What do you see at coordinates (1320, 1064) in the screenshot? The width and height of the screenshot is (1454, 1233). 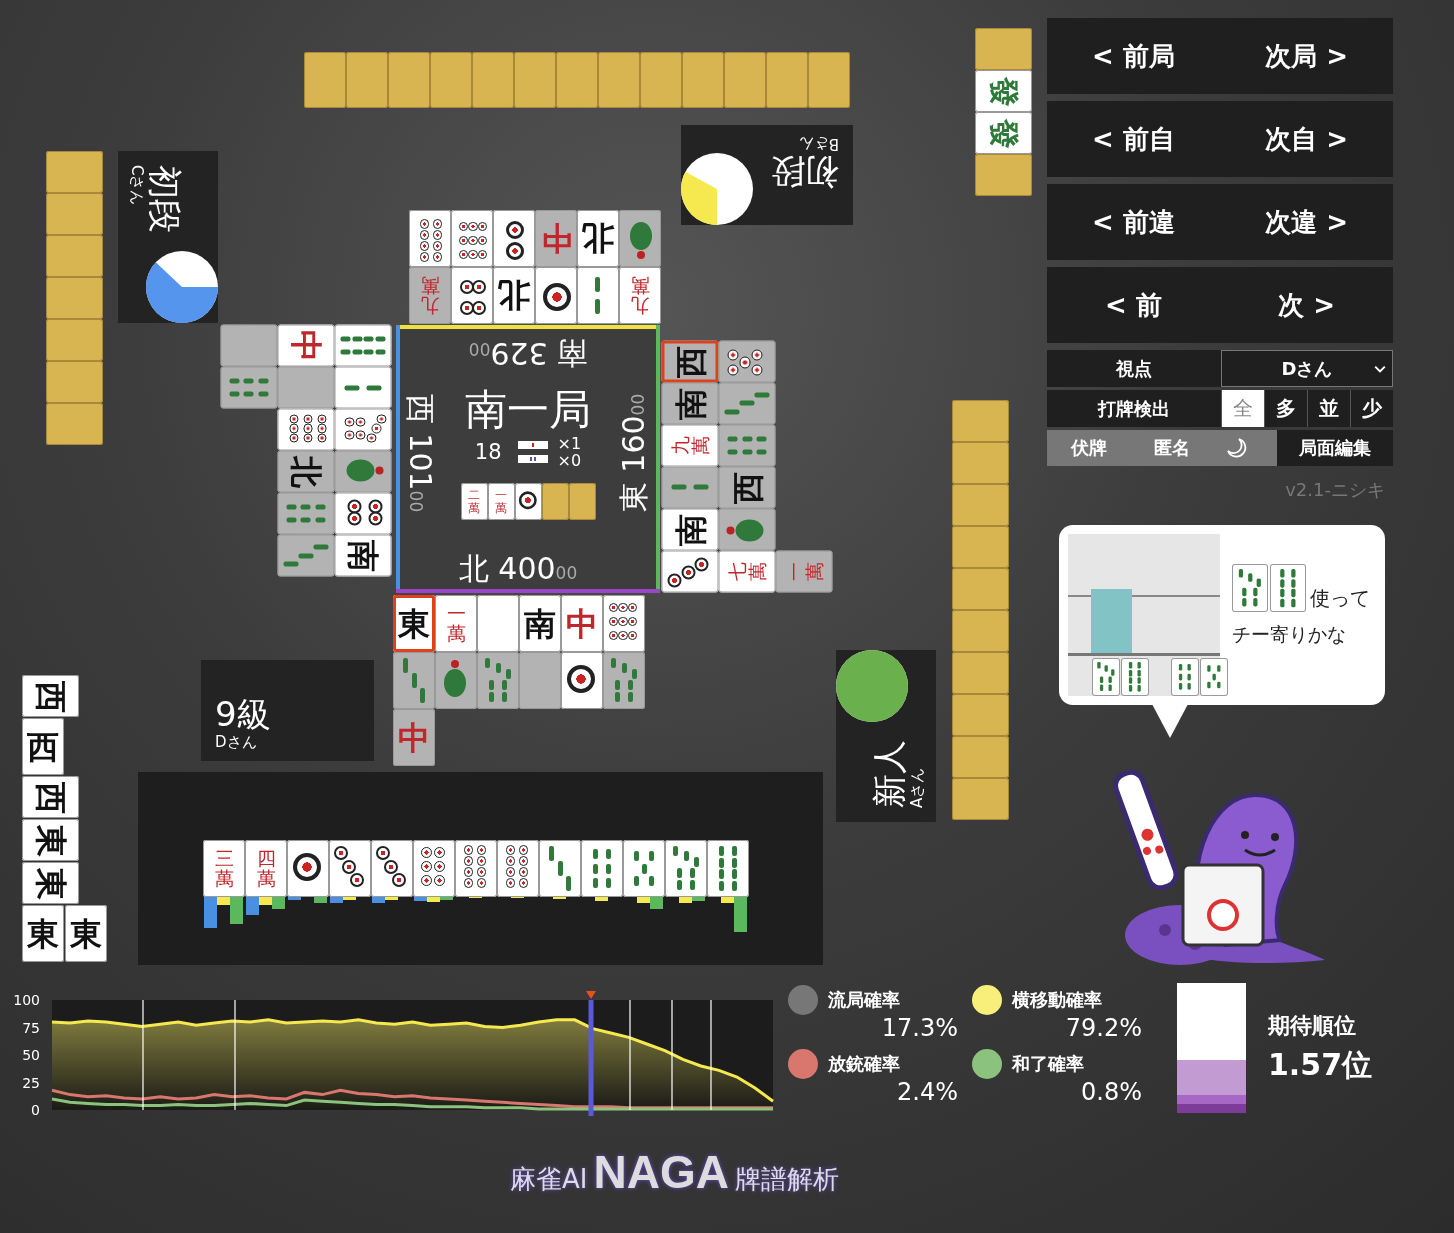 I see `expected-rank-value: 1.57位` at bounding box center [1320, 1064].